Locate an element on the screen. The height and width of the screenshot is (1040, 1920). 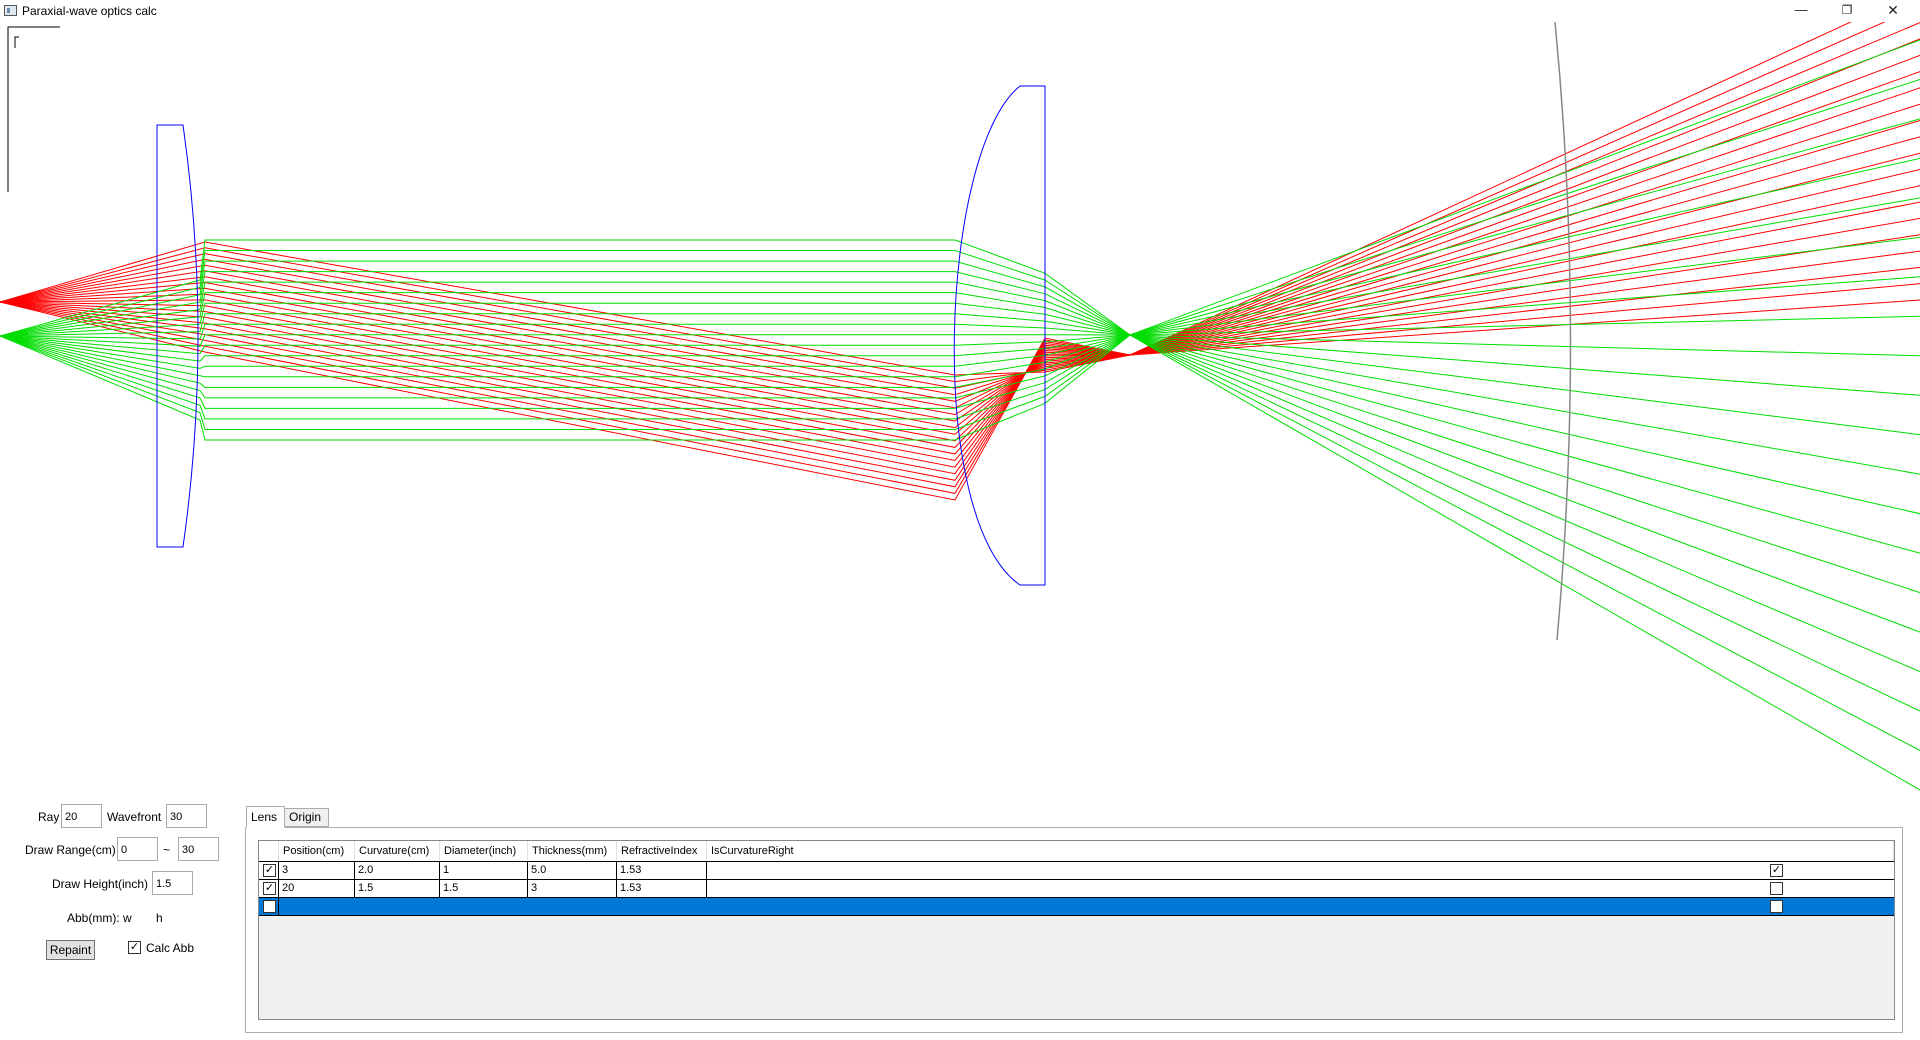
is-curvature-right-checkbox: ✓ is located at coordinates (1776, 870).